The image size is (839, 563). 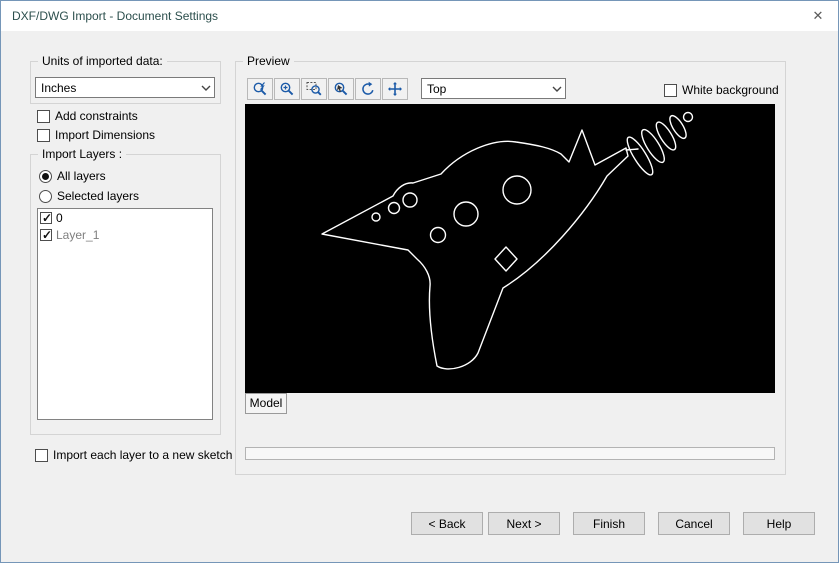 I want to click on preview-group-label: Preview, so click(x=268, y=61).